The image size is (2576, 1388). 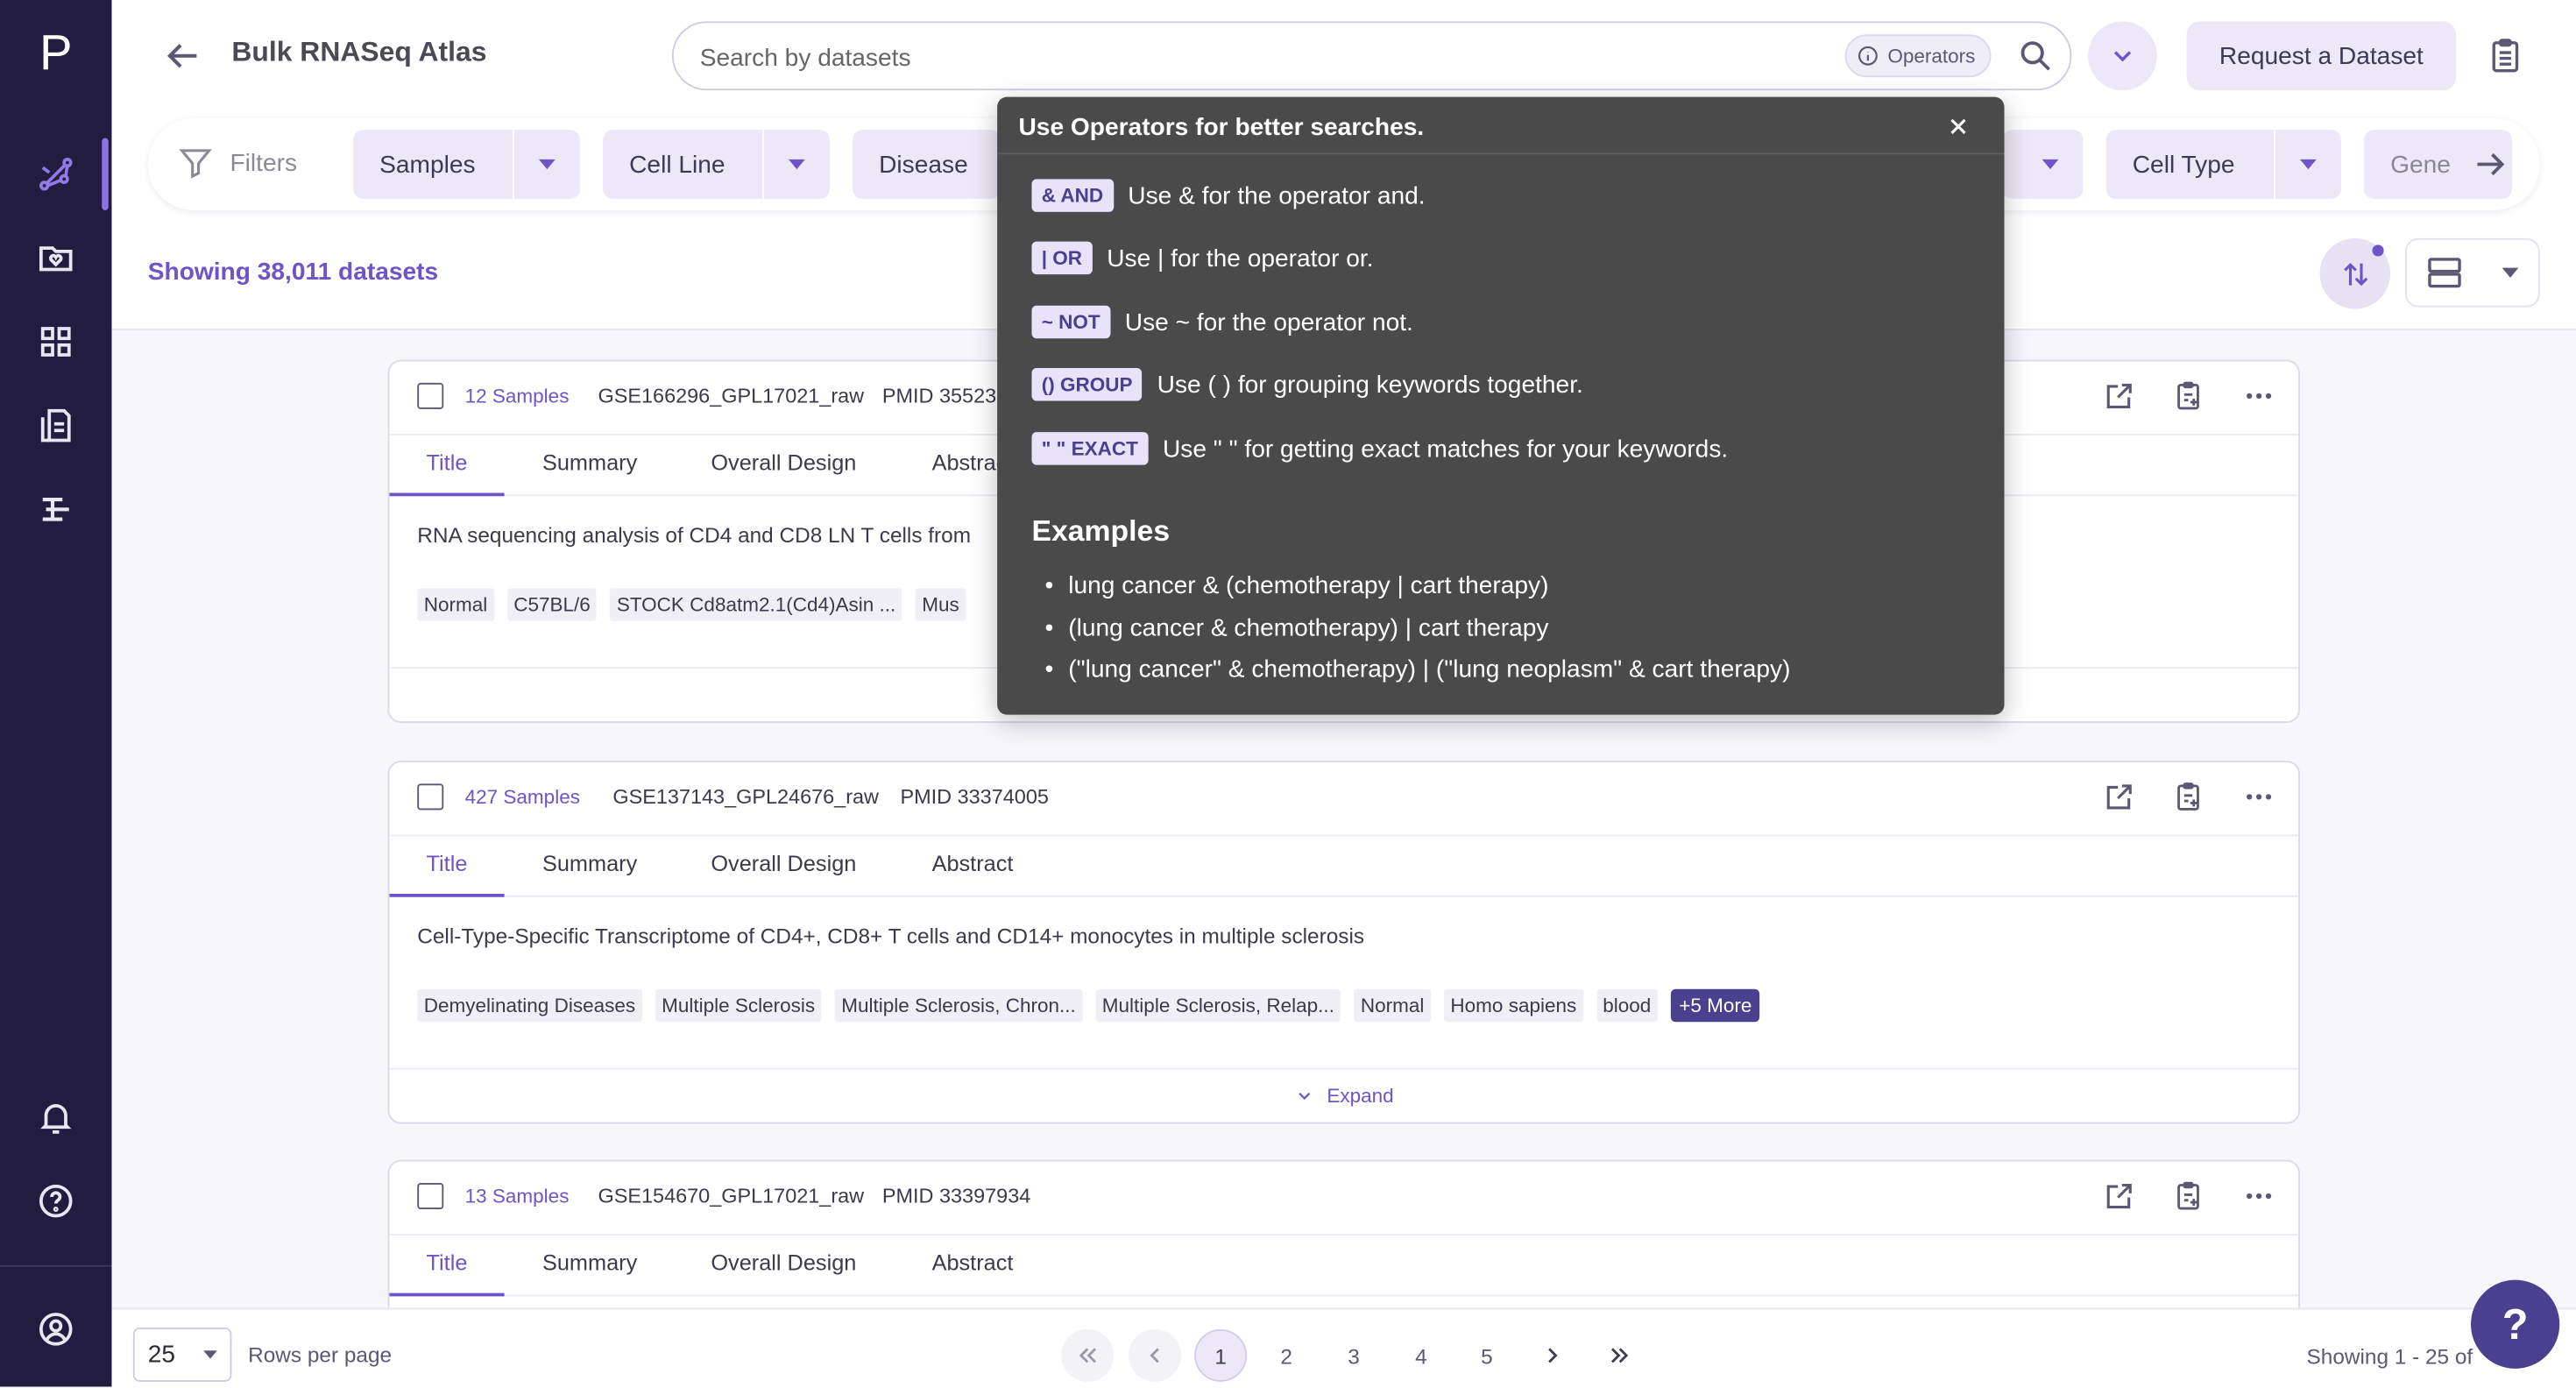 What do you see at coordinates (522, 796) in the screenshot?
I see `samples-link: 427 Samples` at bounding box center [522, 796].